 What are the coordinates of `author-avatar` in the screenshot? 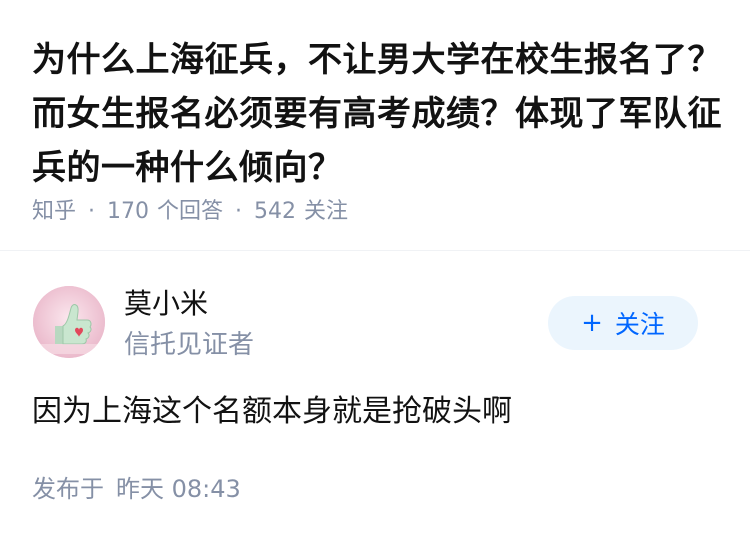 It's located at (69, 322).